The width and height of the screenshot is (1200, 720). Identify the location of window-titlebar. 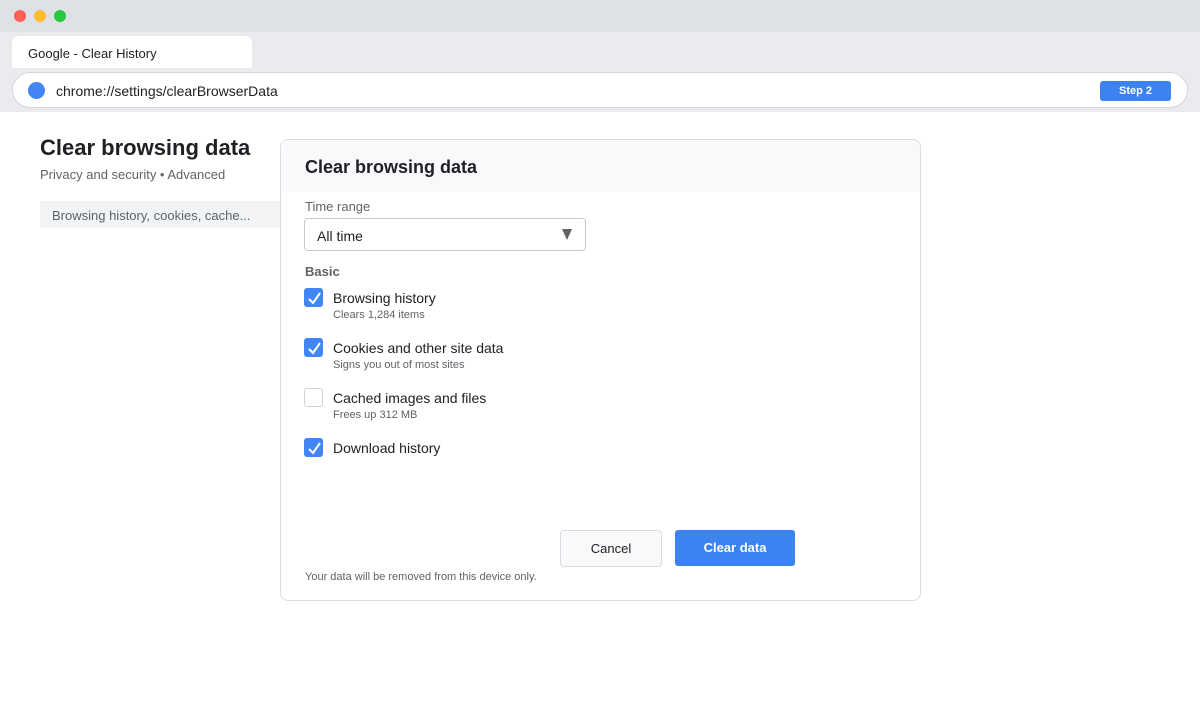
(600, 16).